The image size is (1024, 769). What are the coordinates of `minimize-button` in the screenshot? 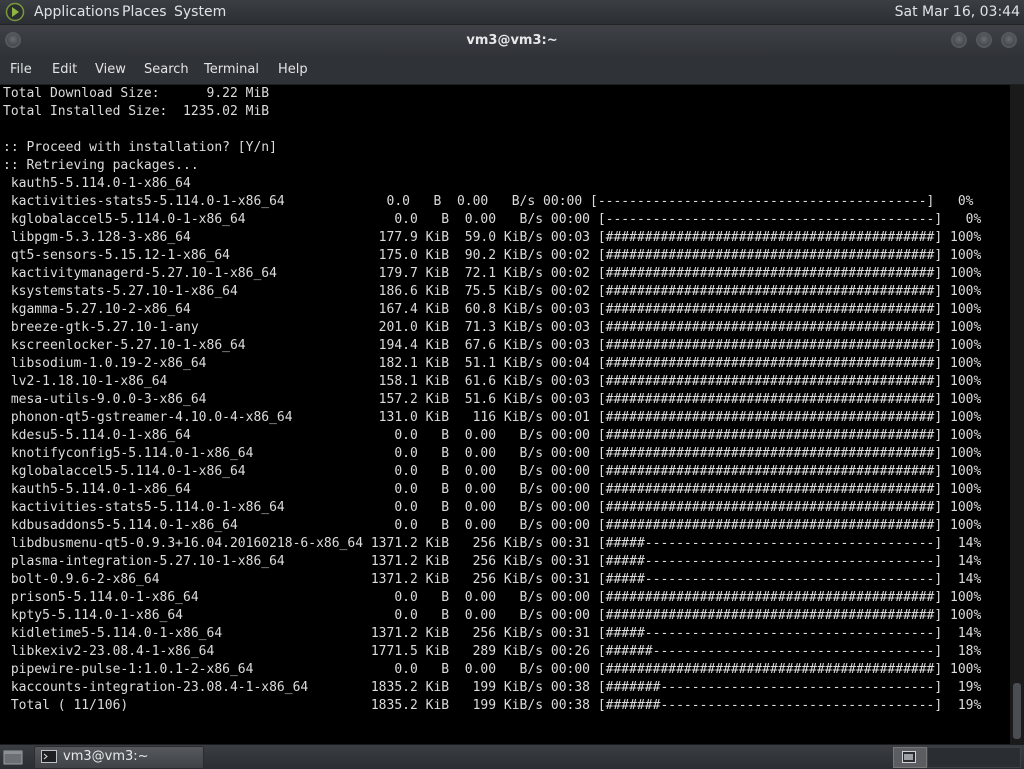 It's located at (959, 40).